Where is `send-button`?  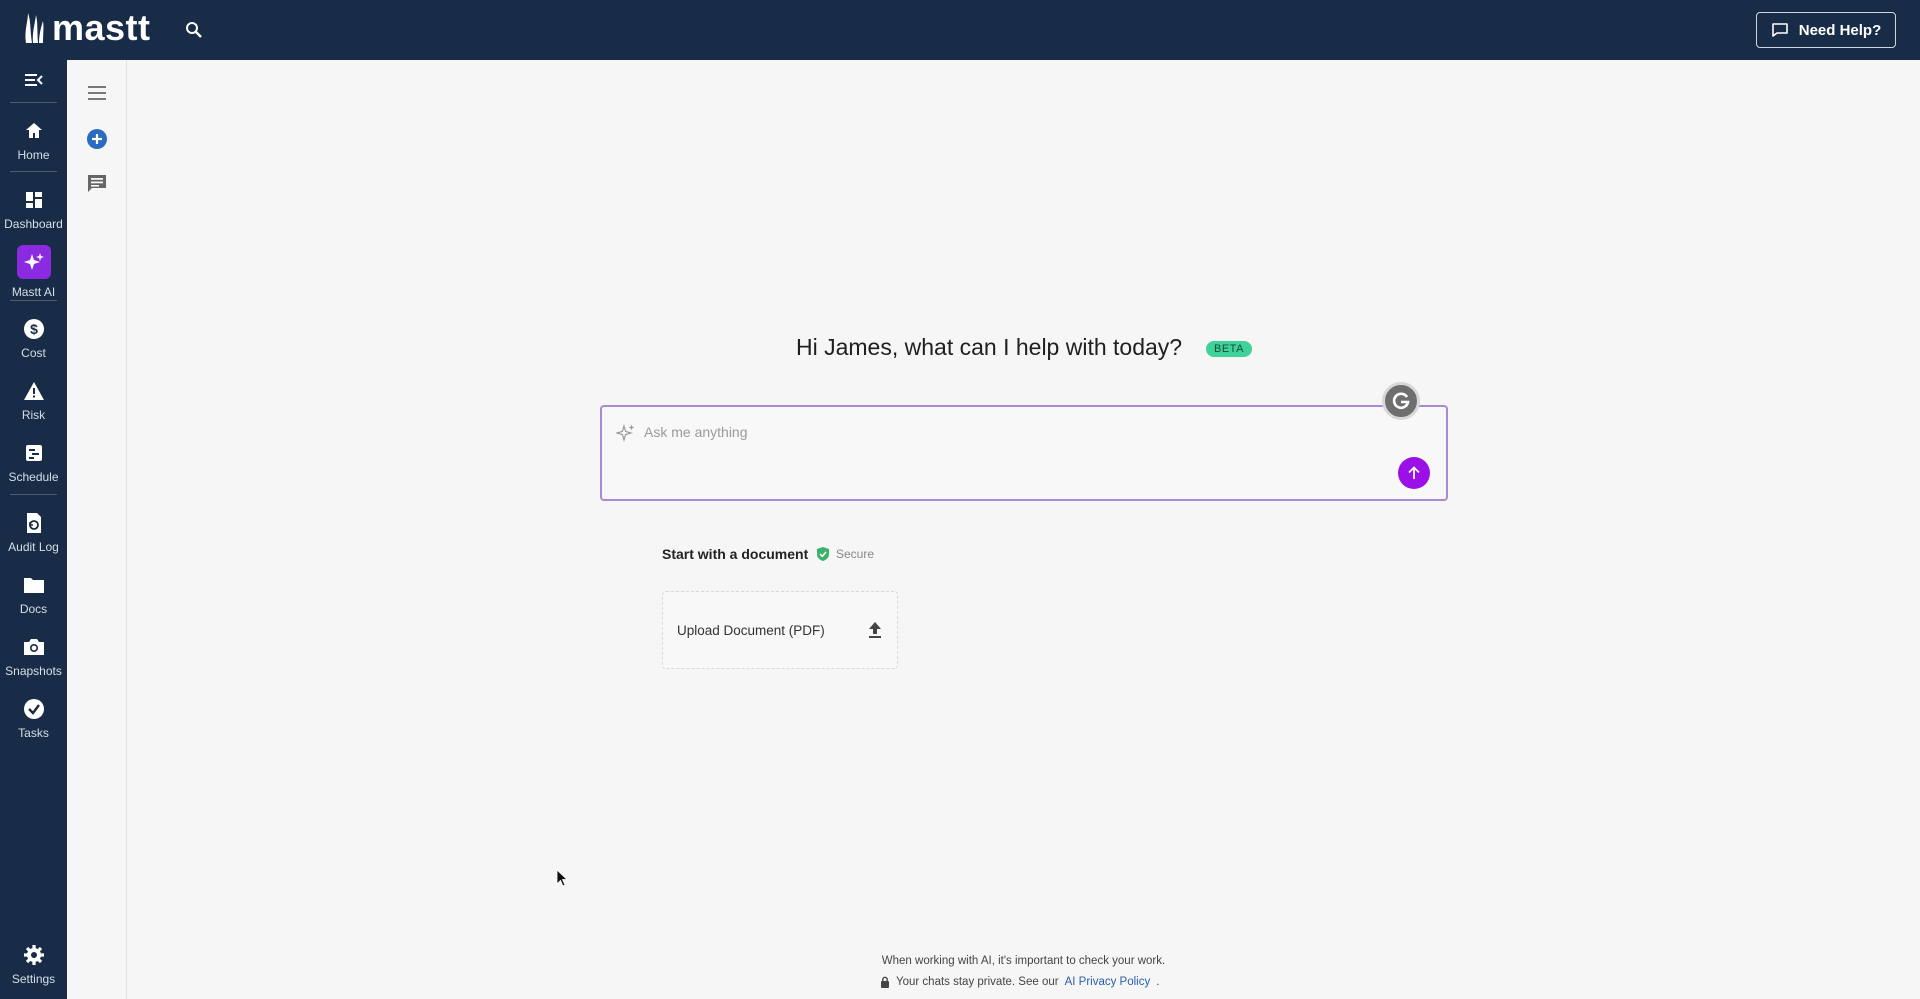
send-button is located at coordinates (1414, 473).